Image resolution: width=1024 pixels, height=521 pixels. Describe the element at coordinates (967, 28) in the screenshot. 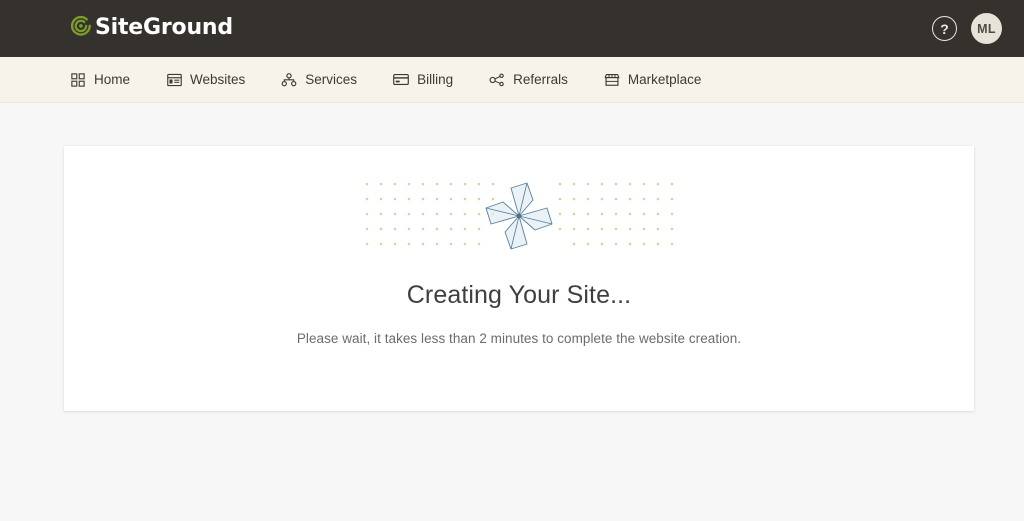

I see `header-actions: ? ML` at that location.